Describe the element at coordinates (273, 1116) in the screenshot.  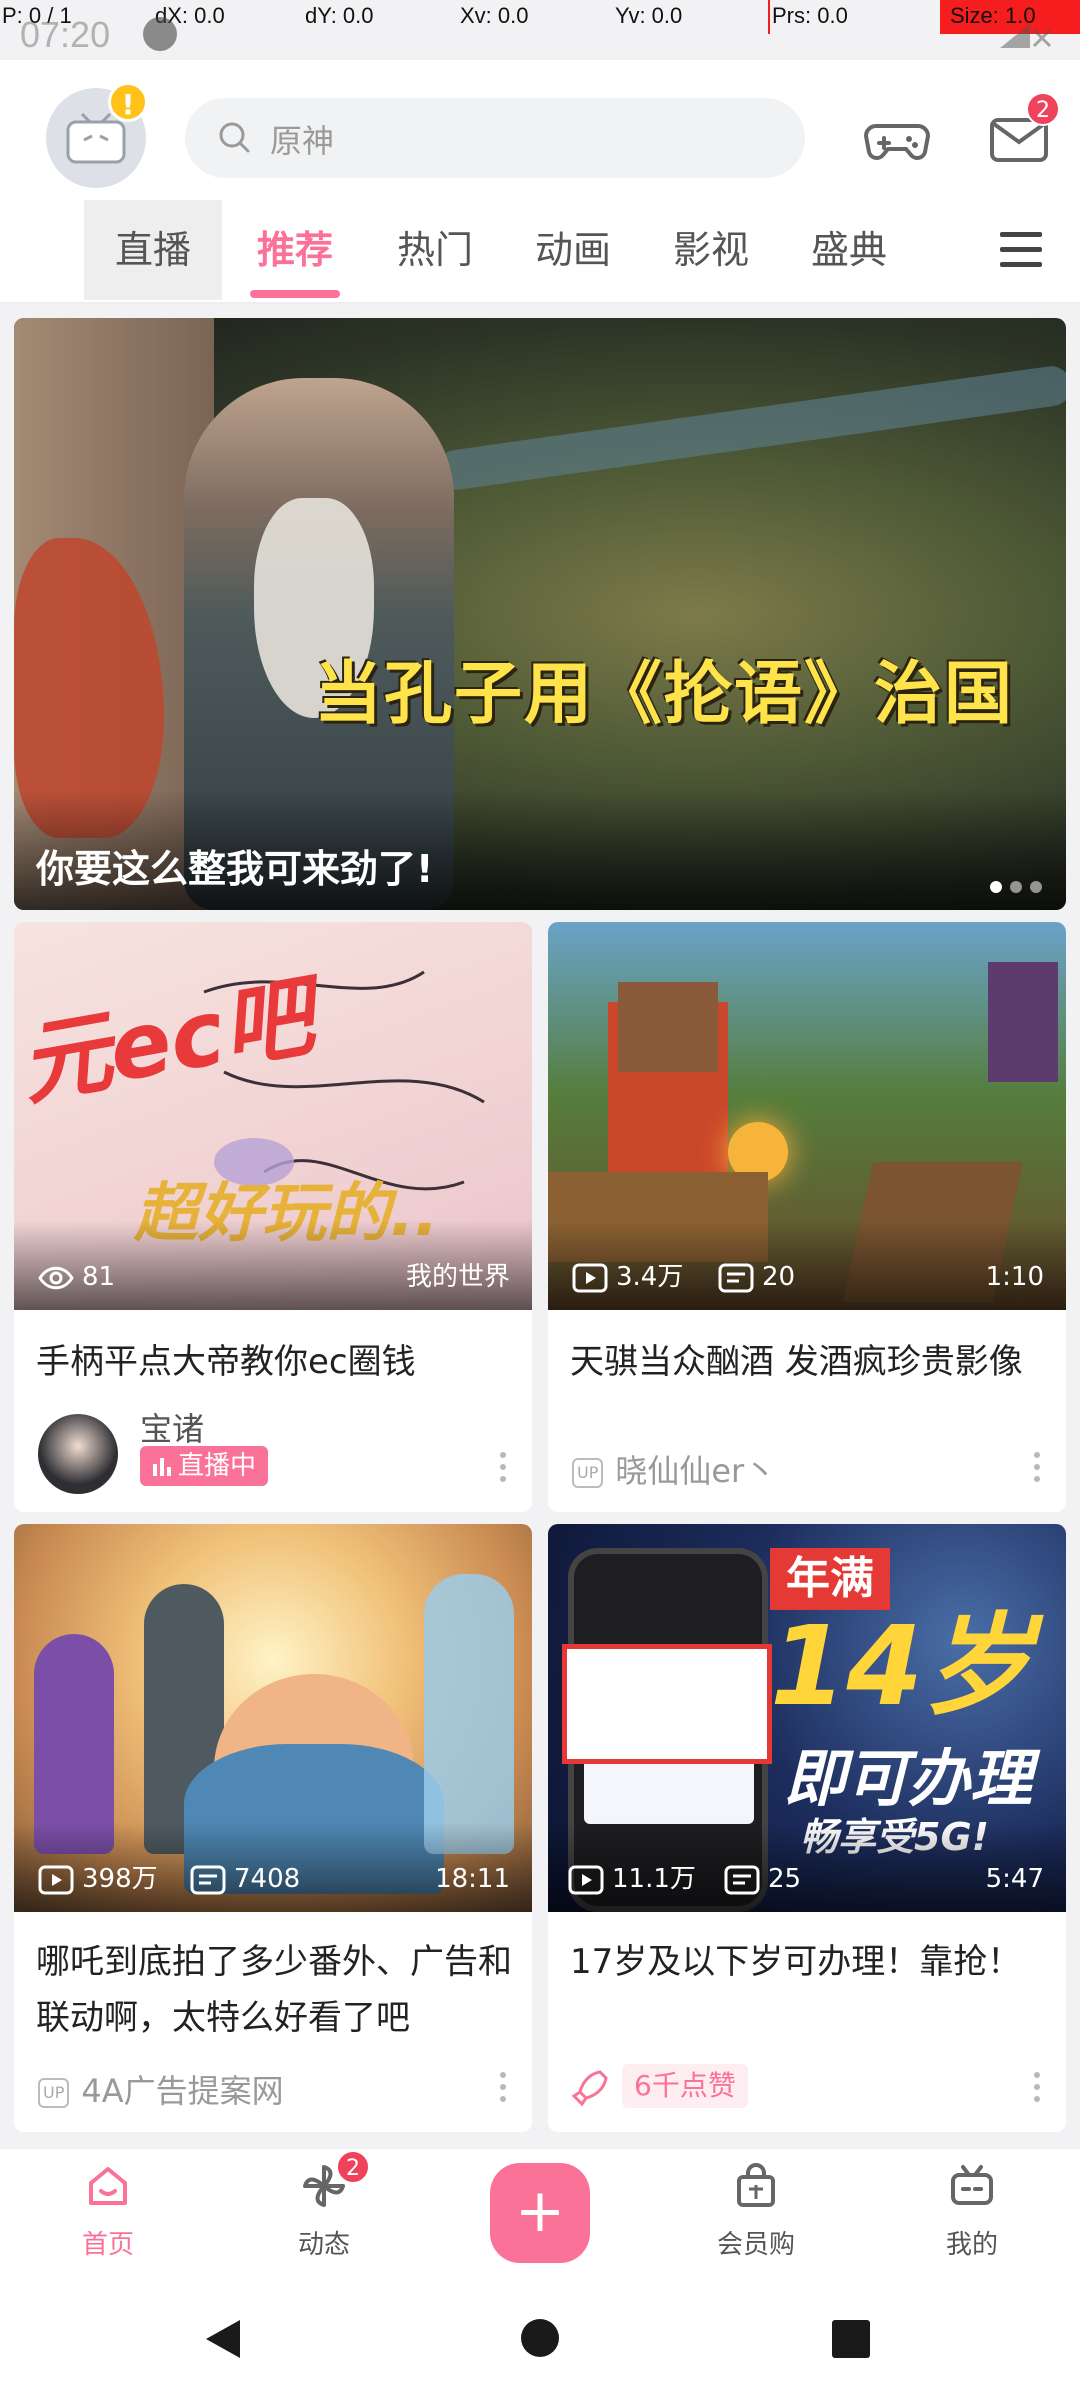
I see `video-thumbnail: 元ec吧 超好玩的.. 81 我的世界` at that location.